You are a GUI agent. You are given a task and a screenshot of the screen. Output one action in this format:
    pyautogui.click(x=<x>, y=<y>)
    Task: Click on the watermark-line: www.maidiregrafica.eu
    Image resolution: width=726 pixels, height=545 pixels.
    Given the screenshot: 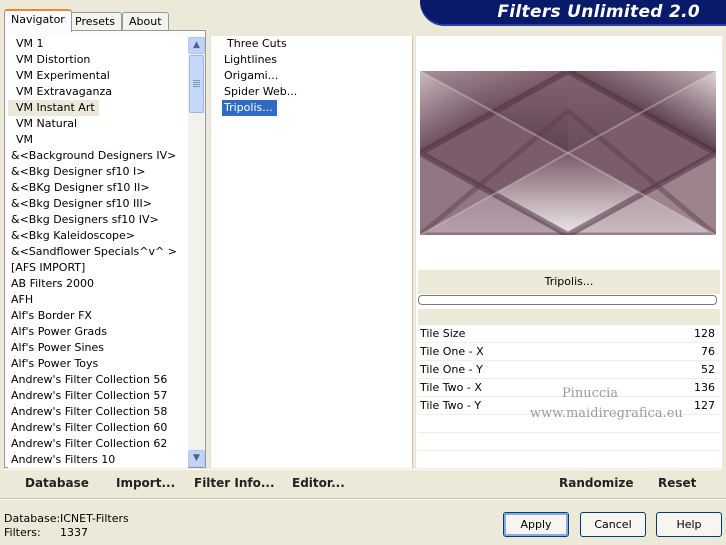 What is the action you would take?
    pyautogui.click(x=606, y=413)
    